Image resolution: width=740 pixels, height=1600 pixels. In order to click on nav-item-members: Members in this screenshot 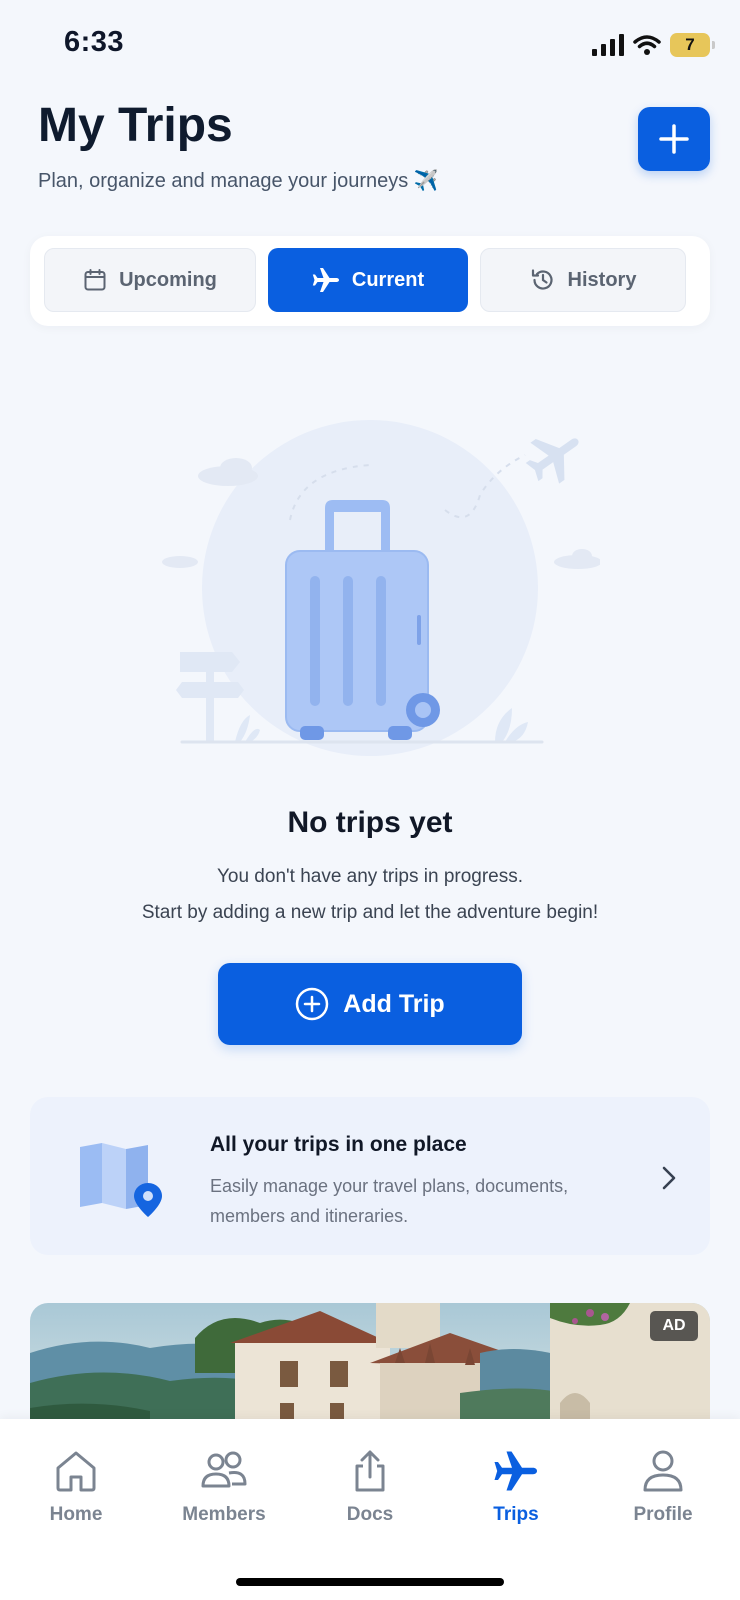, I will do `click(224, 1487)`.